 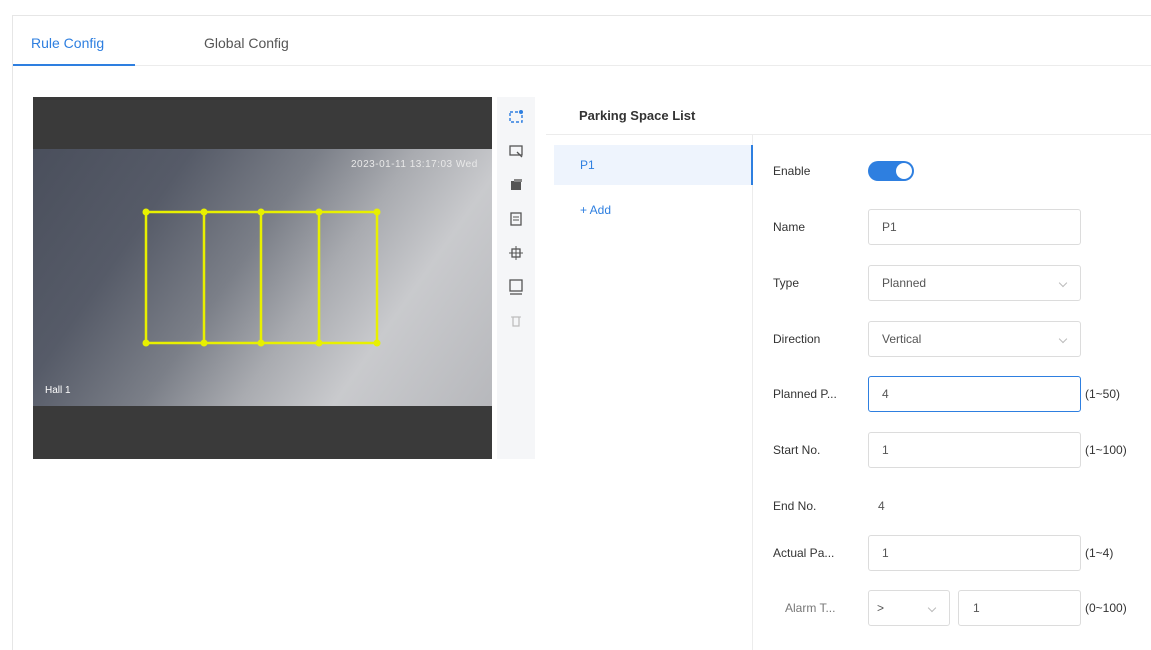 What do you see at coordinates (962, 171) in the screenshot?
I see `enable-row: Enable` at bounding box center [962, 171].